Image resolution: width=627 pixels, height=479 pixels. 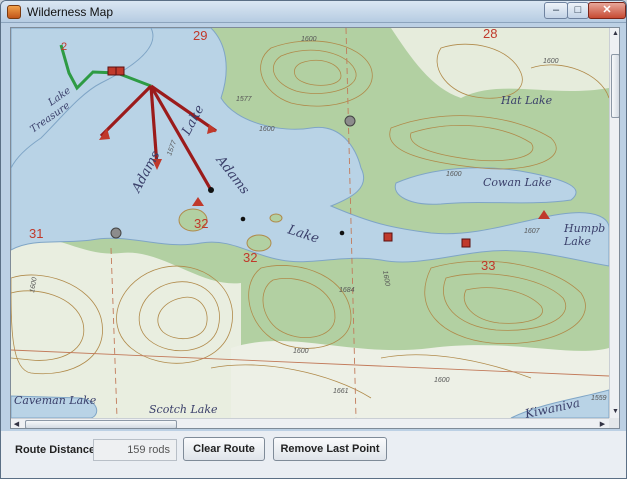 I want to click on scroll-left-arrow-icon: ◀, so click(x=16, y=423).